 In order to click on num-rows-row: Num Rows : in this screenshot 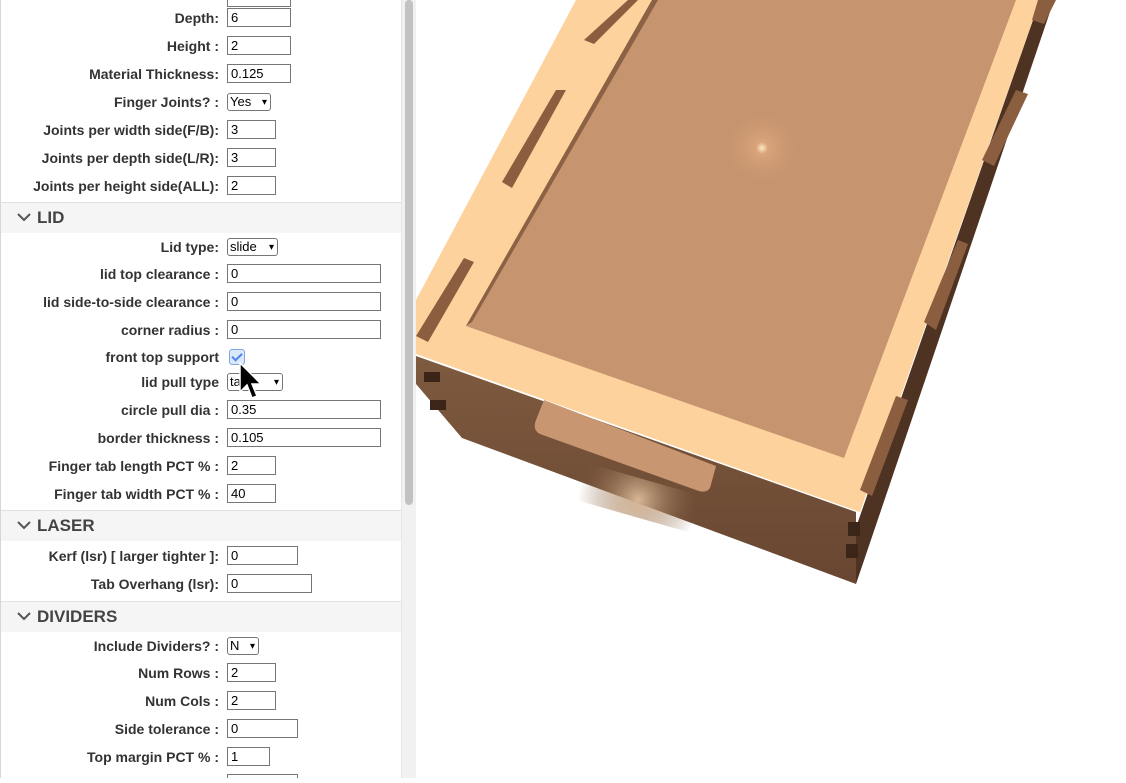, I will do `click(201, 675)`.